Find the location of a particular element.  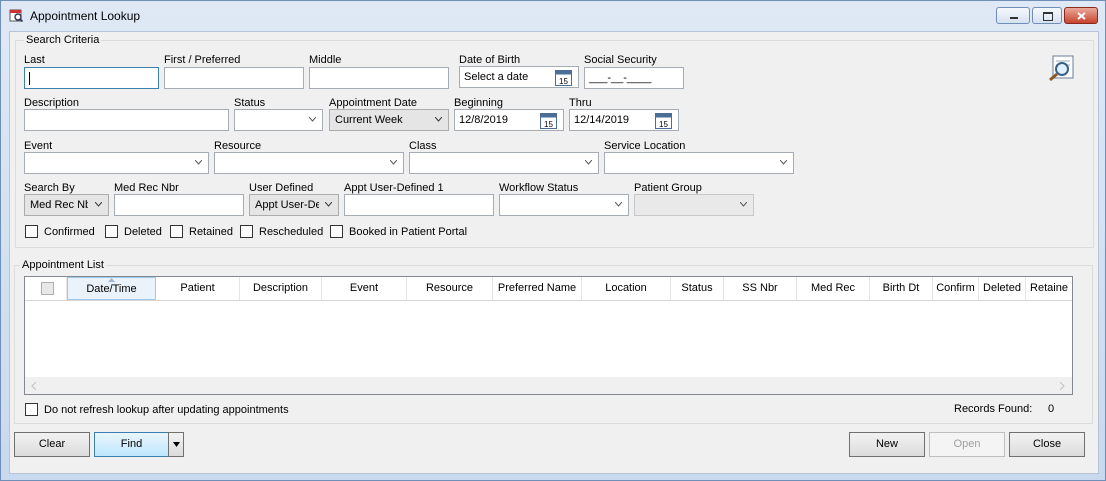

search-by-value: Med Rec Nbr is located at coordinates (59, 205).